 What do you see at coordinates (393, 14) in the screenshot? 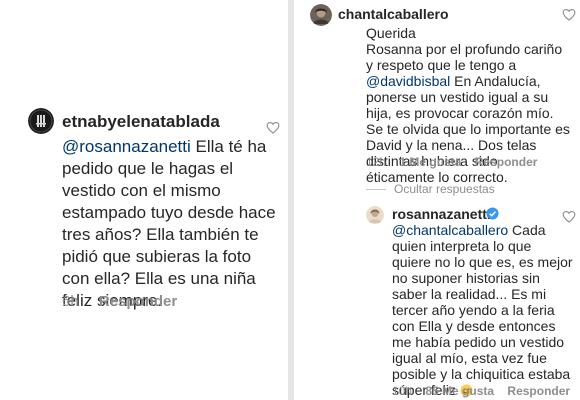
I see `comment-username: chantalcaballero` at bounding box center [393, 14].